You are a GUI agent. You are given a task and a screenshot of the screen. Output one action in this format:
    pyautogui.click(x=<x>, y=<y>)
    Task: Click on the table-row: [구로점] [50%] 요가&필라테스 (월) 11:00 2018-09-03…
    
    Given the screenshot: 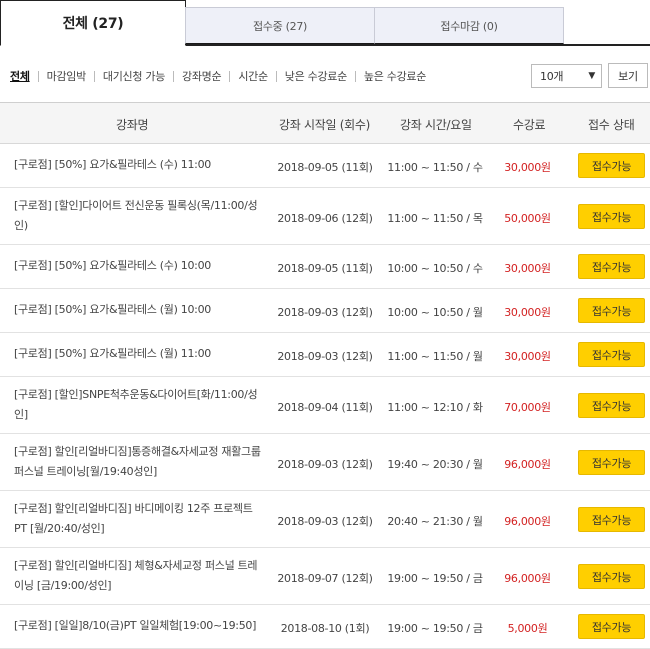 What is the action you would take?
    pyautogui.click(x=325, y=355)
    